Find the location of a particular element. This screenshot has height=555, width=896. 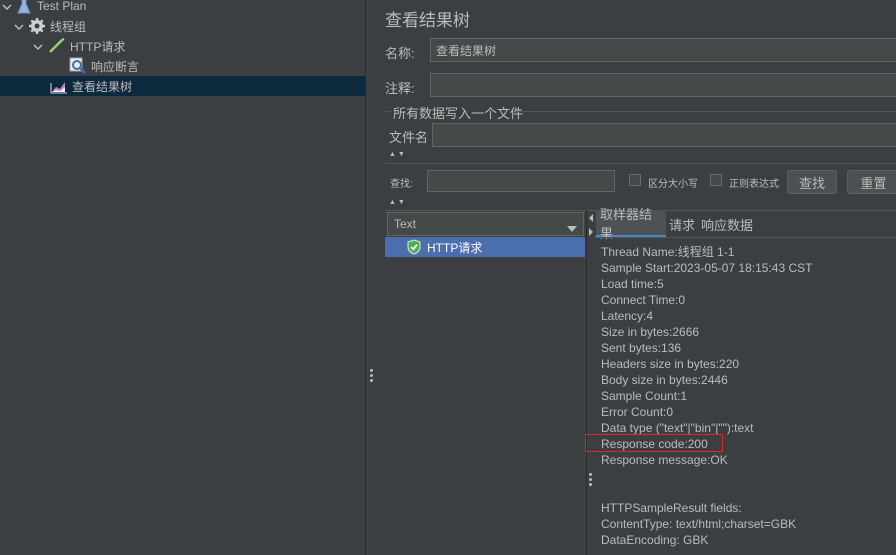

regex-label: 正则表达式 is located at coordinates (754, 184).